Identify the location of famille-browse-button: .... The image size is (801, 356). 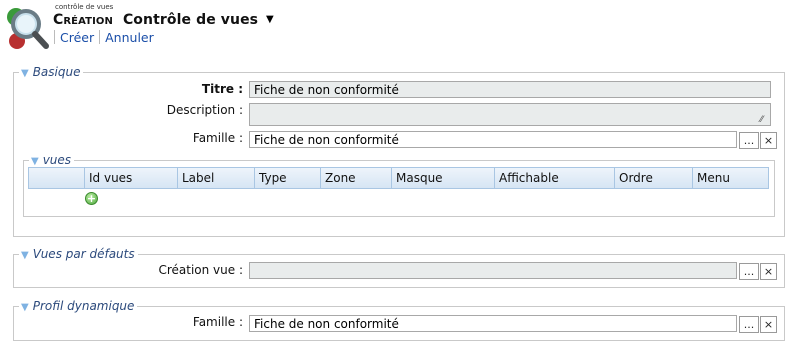
(749, 140).